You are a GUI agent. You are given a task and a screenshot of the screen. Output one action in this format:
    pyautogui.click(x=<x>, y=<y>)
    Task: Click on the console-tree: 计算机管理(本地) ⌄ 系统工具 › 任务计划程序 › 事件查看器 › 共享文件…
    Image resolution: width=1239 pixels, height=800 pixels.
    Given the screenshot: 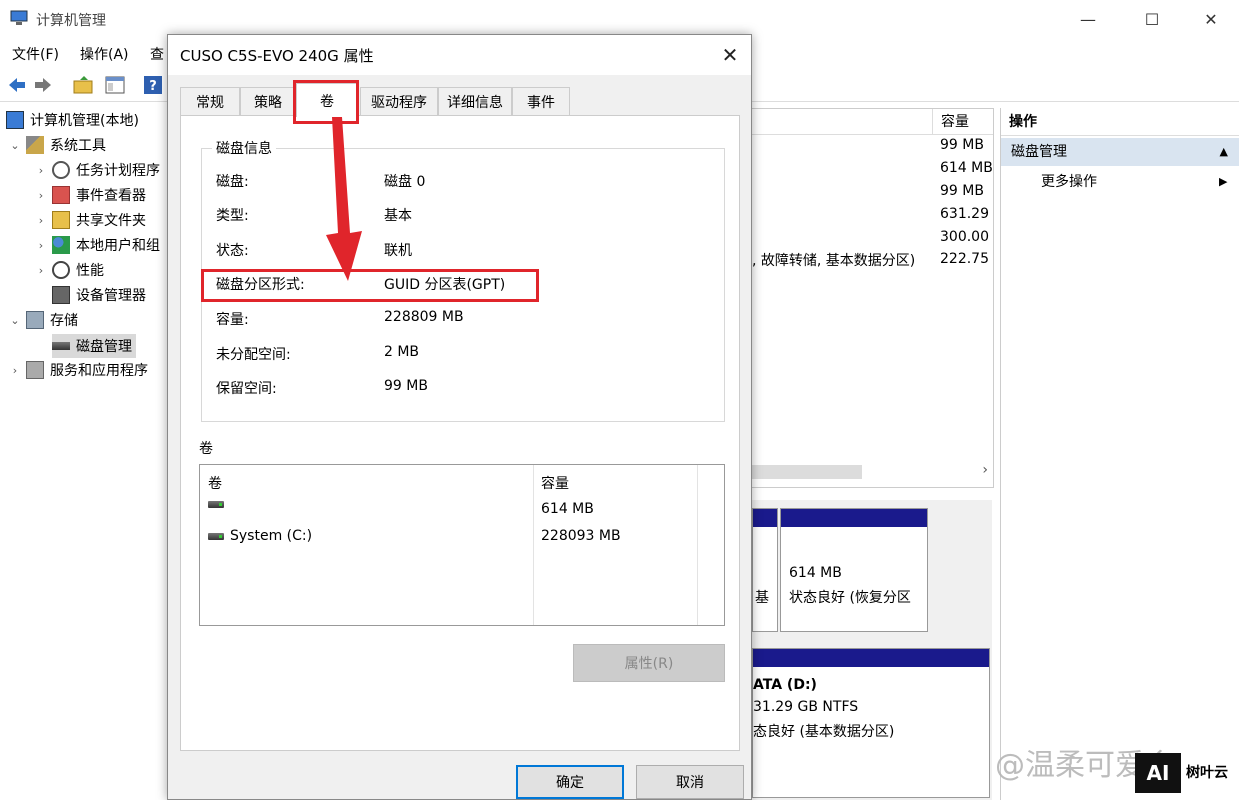 What is the action you would take?
    pyautogui.click(x=84, y=452)
    